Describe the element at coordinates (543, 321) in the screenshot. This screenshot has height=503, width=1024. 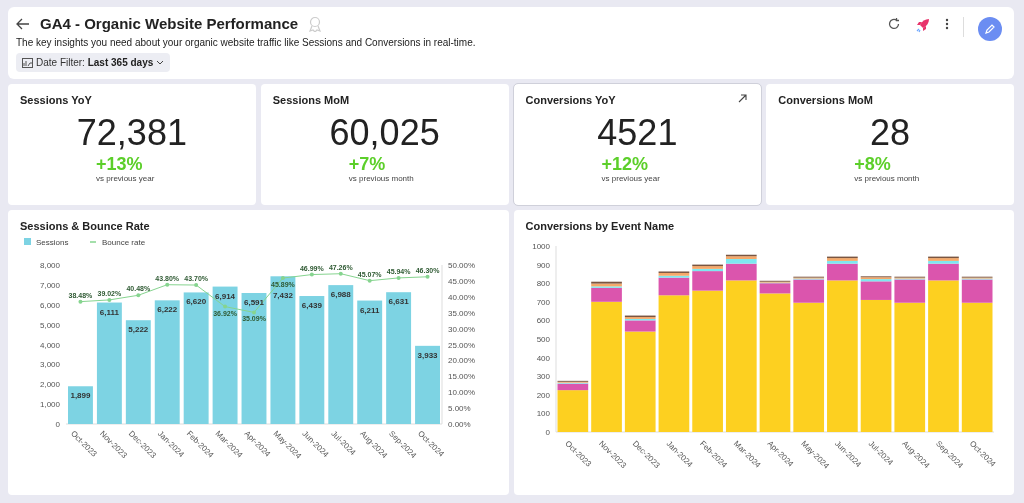
I see `axis-label: 600` at that location.